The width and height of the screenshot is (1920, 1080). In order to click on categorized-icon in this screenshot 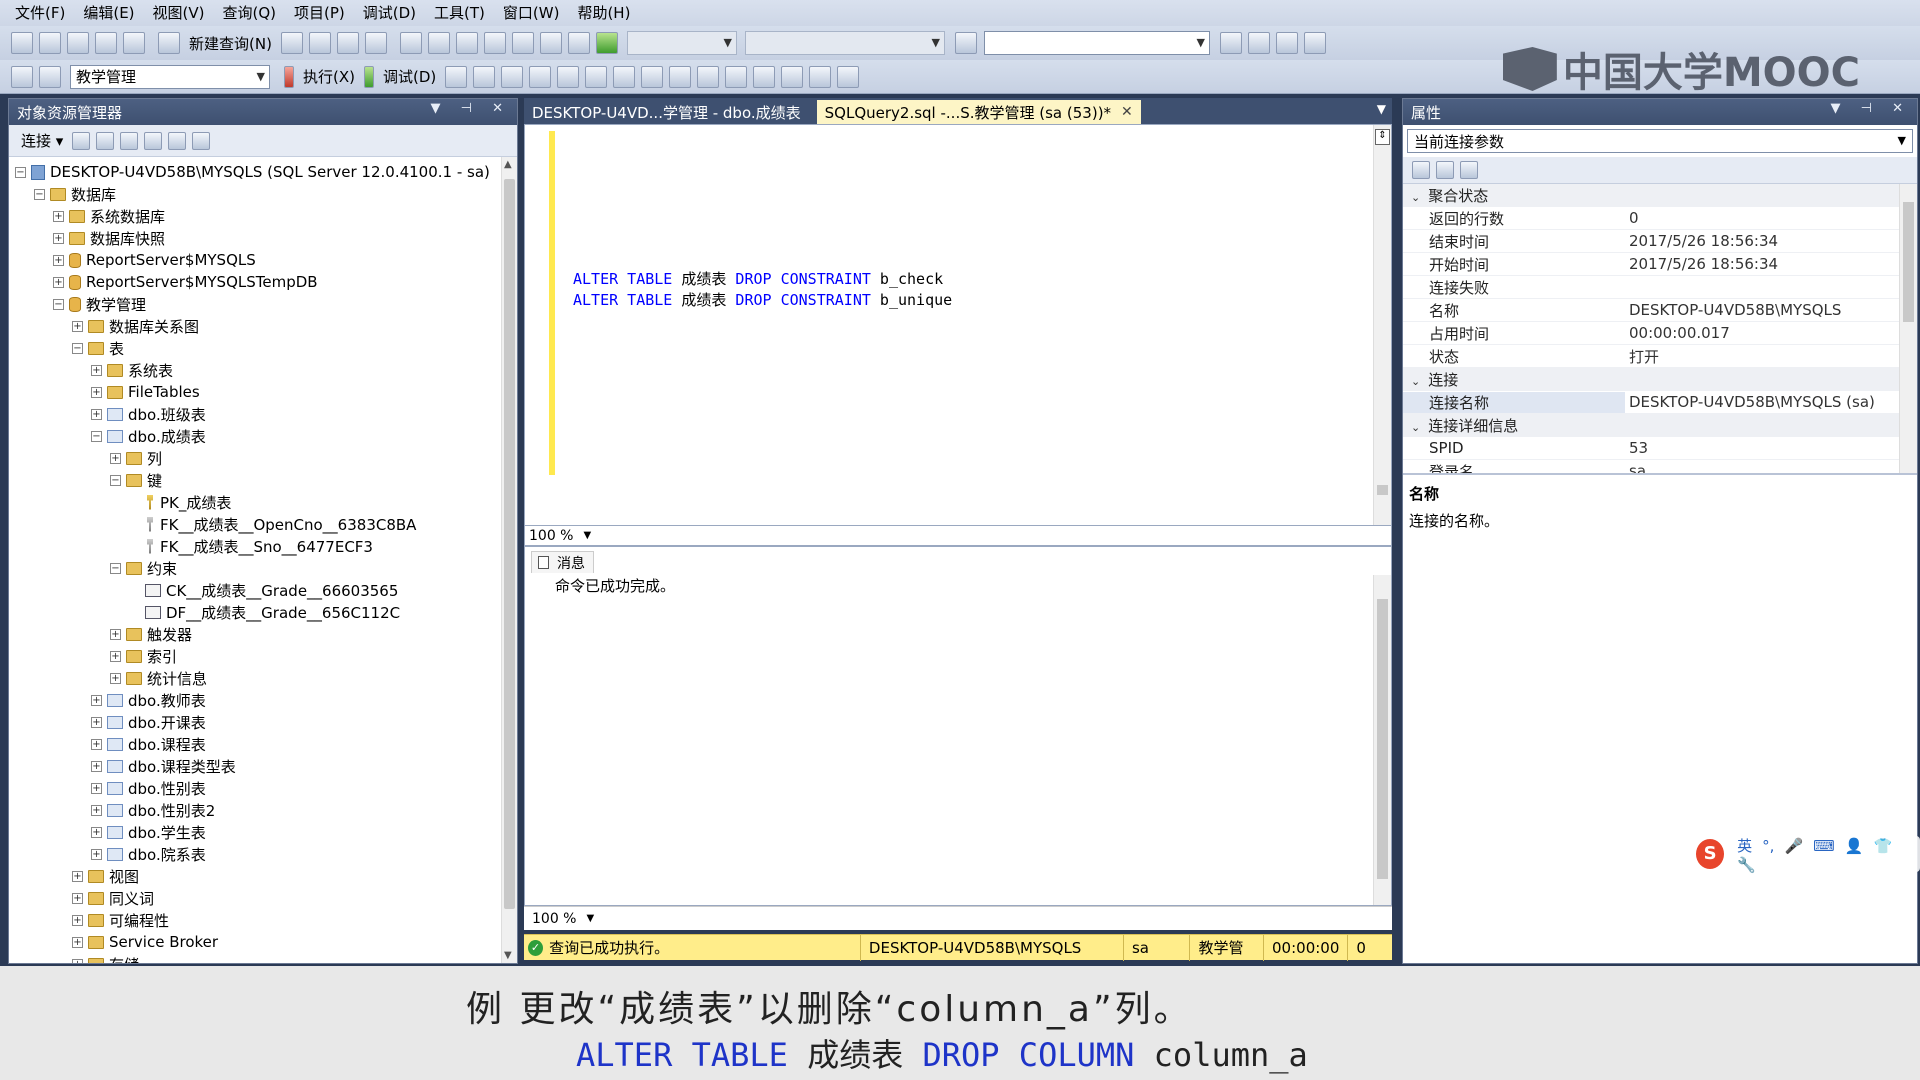, I will do `click(1421, 170)`.